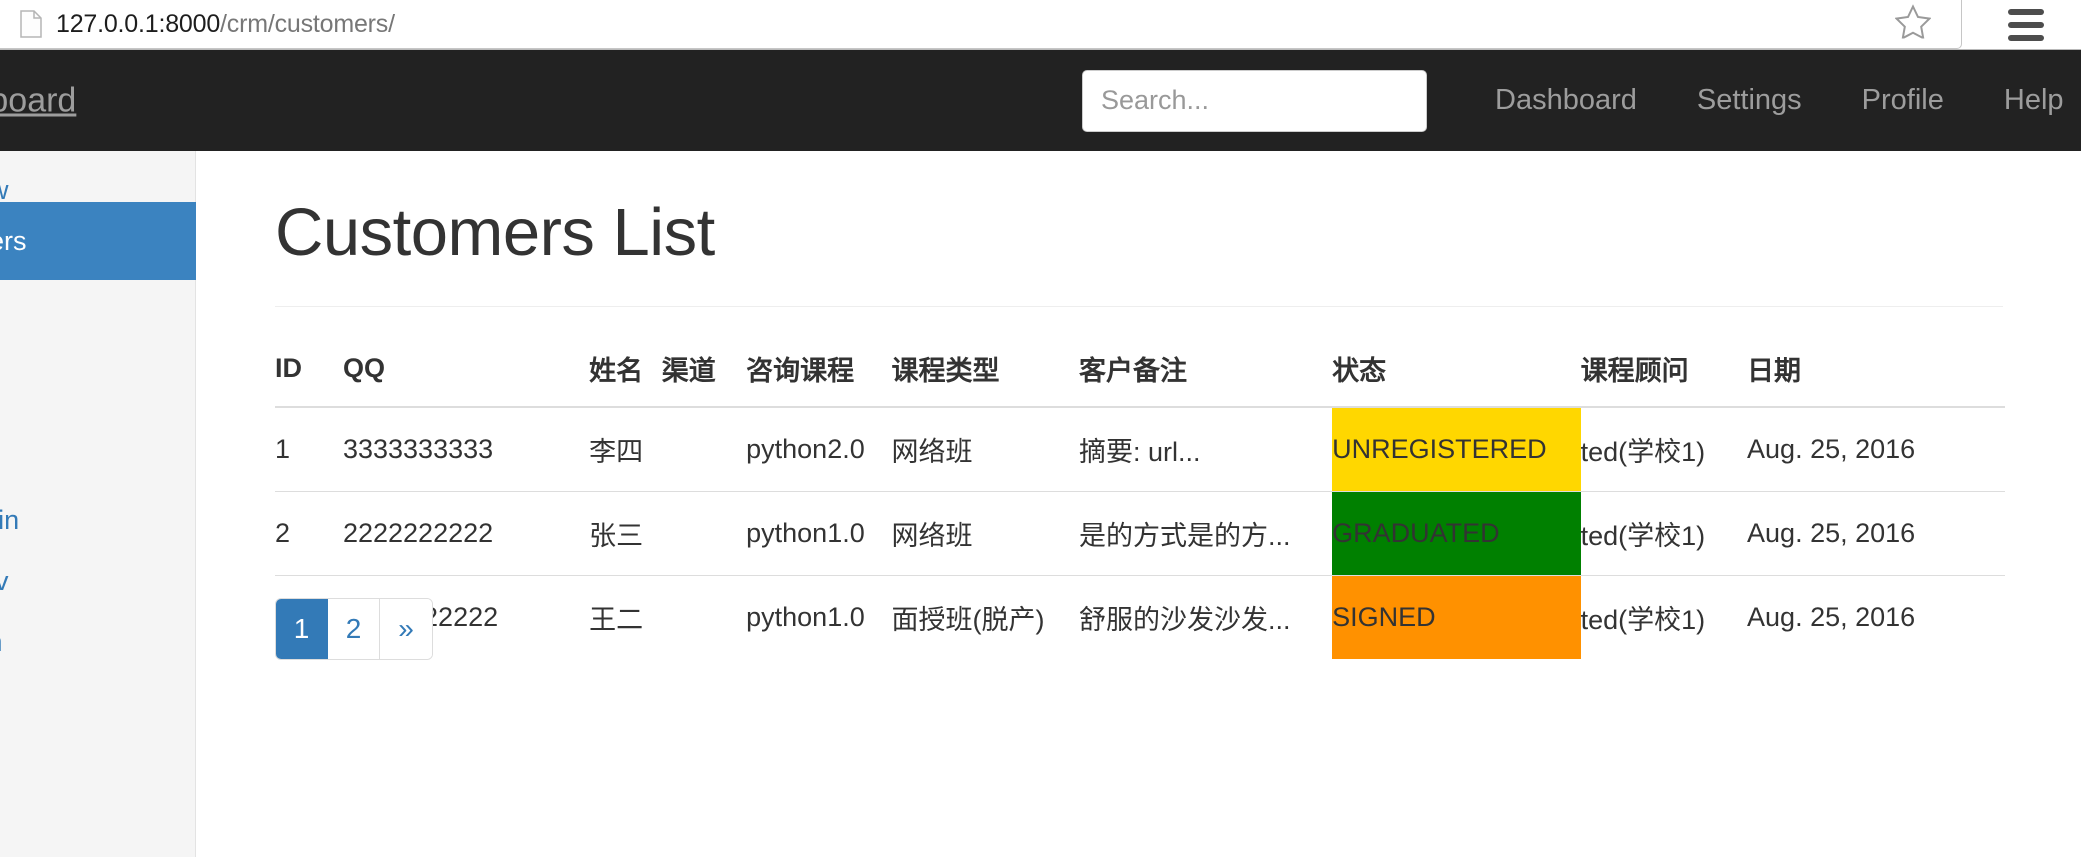  What do you see at coordinates (1903, 100) in the screenshot?
I see `nav-link-profile: Profile` at bounding box center [1903, 100].